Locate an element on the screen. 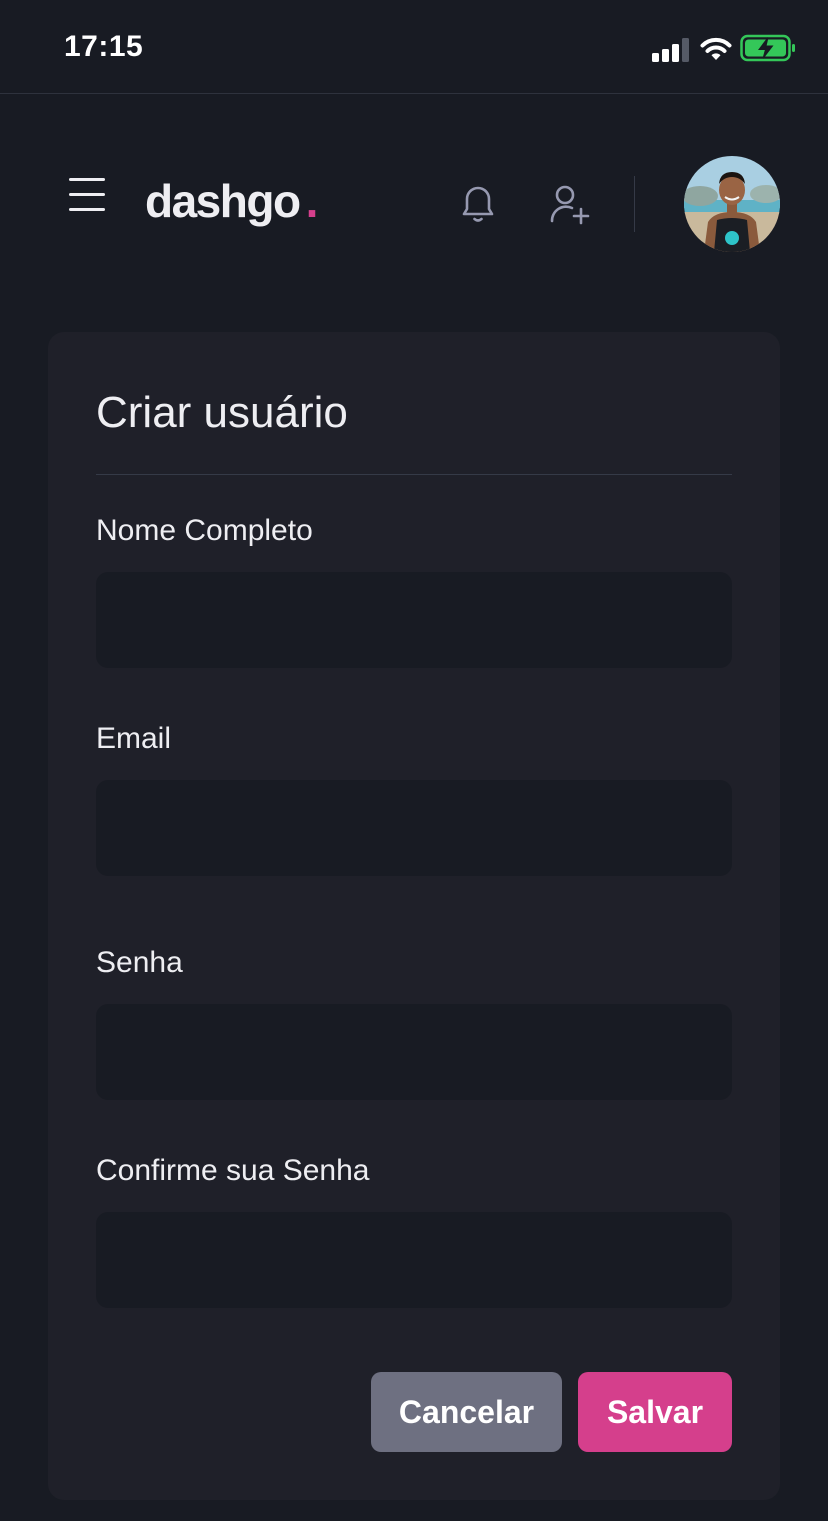 The width and height of the screenshot is (828, 1521). avatar is located at coordinates (732, 204).